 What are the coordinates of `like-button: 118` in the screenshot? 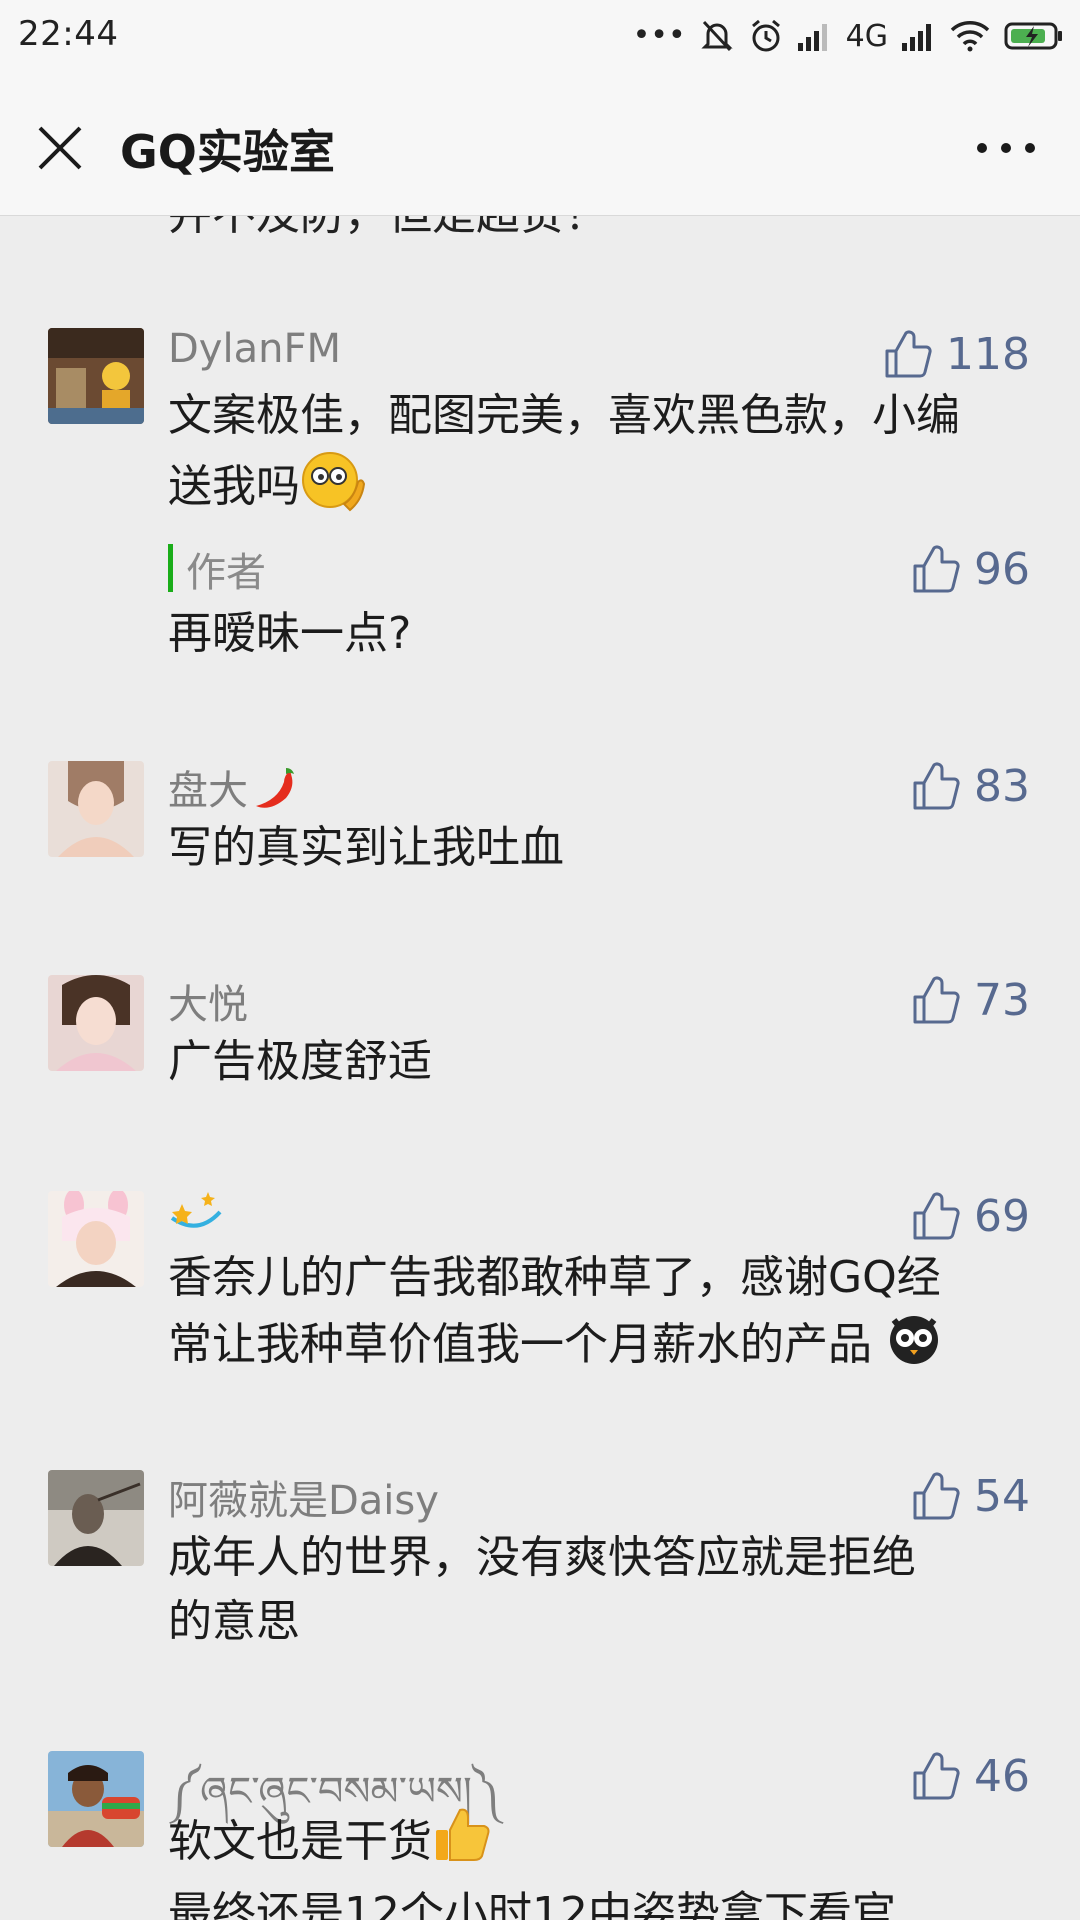 It's located at (957, 354).